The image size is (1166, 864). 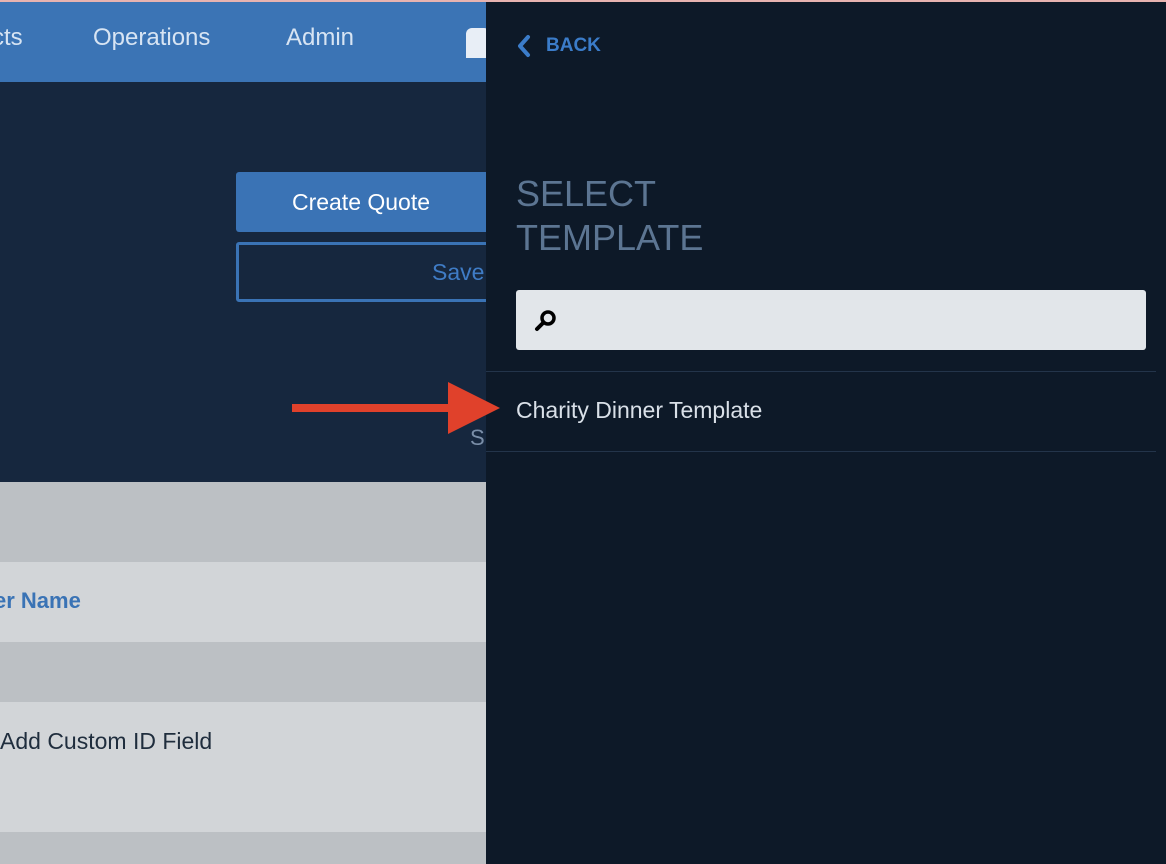 What do you see at coordinates (821, 412) in the screenshot?
I see `template-list-item: Charity Dinner Template` at bounding box center [821, 412].